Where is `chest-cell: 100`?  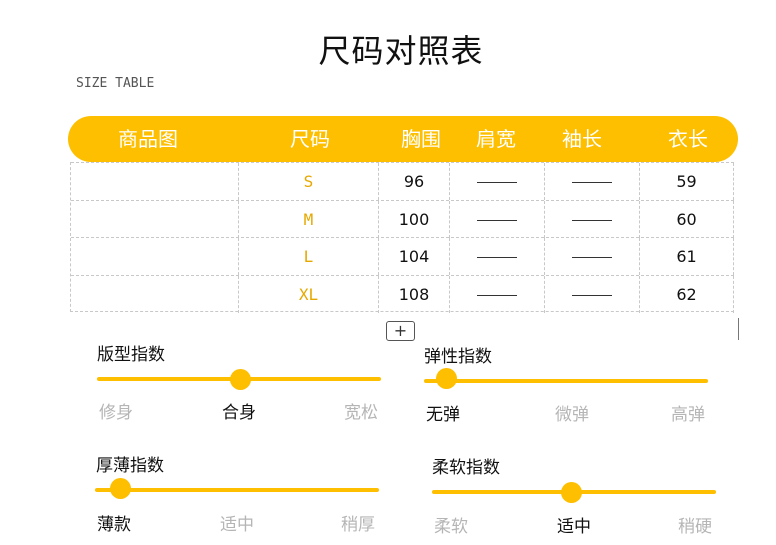 chest-cell: 100 is located at coordinates (414, 219).